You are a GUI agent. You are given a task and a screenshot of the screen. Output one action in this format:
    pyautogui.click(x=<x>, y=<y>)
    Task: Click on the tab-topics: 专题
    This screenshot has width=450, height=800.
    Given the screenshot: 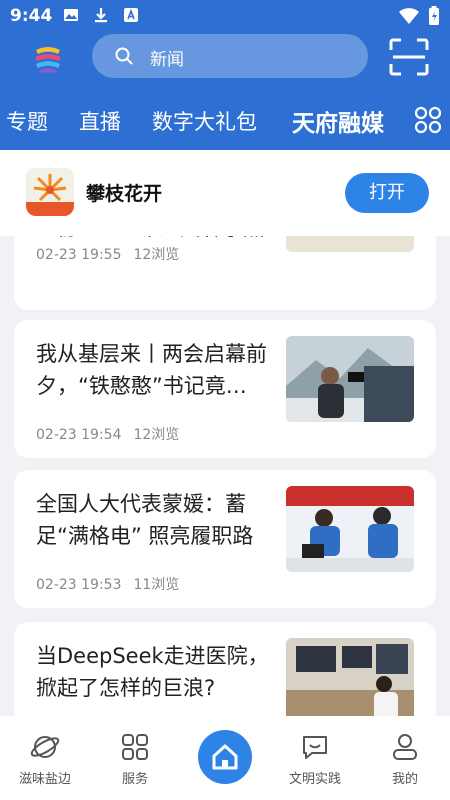 What is the action you would take?
    pyautogui.click(x=27, y=121)
    